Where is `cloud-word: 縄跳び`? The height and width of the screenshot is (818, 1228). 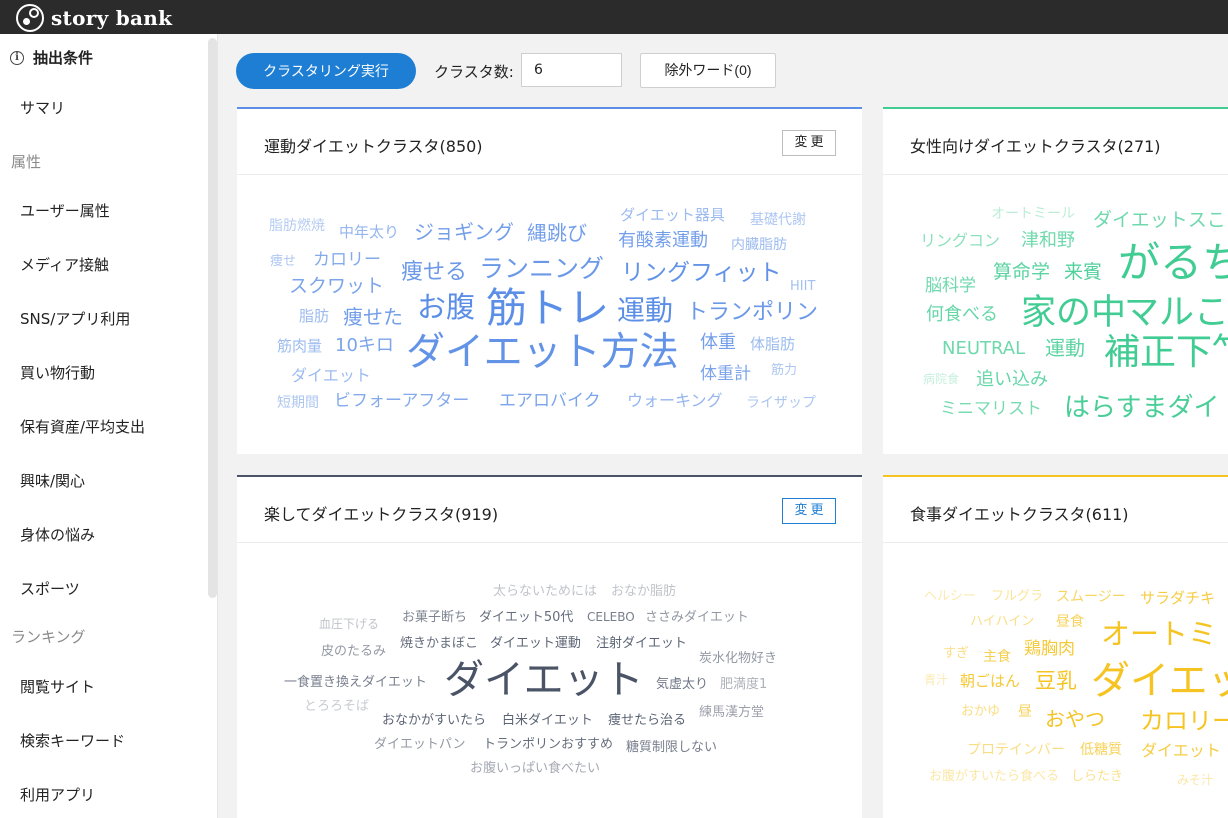 cloud-word: 縄跳び is located at coordinates (557, 233).